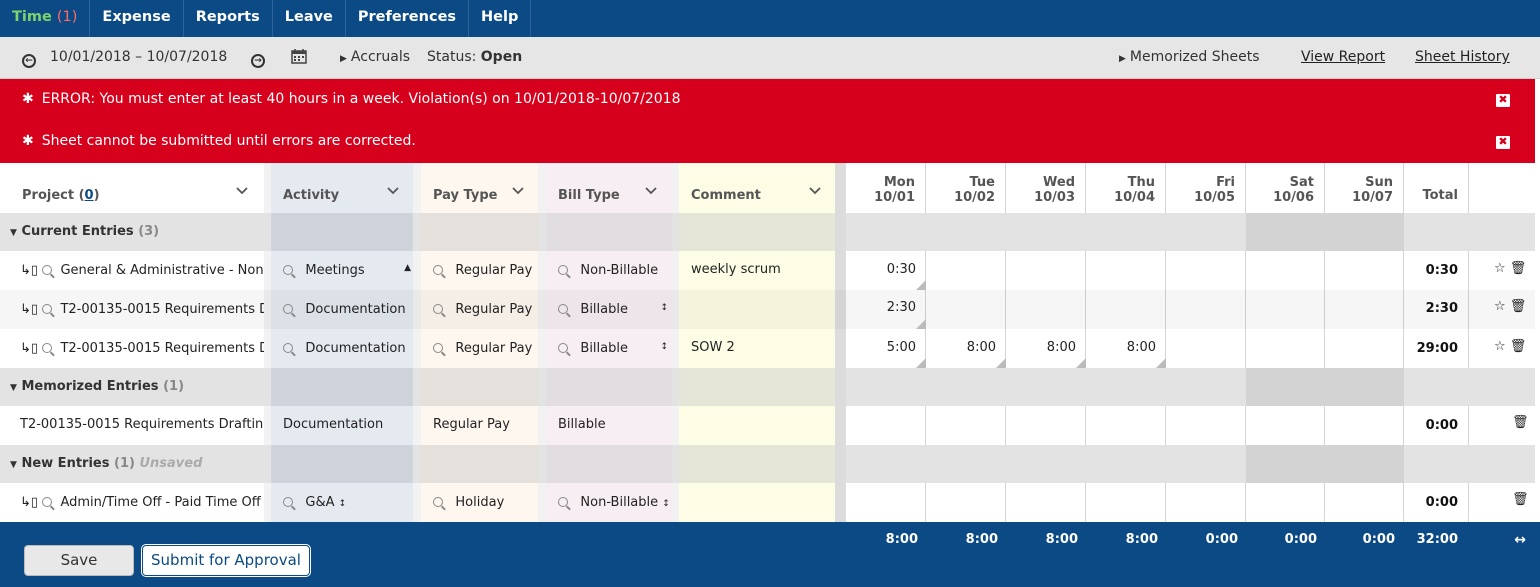 This screenshot has width=1540, height=587. What do you see at coordinates (886, 348) in the screenshot?
I see `hours-cell-mon: 5:00` at bounding box center [886, 348].